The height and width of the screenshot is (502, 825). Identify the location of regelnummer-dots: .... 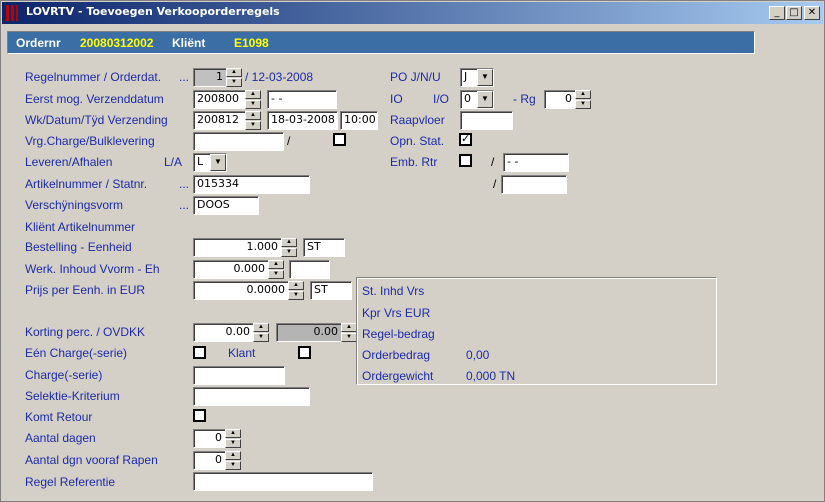
(184, 77).